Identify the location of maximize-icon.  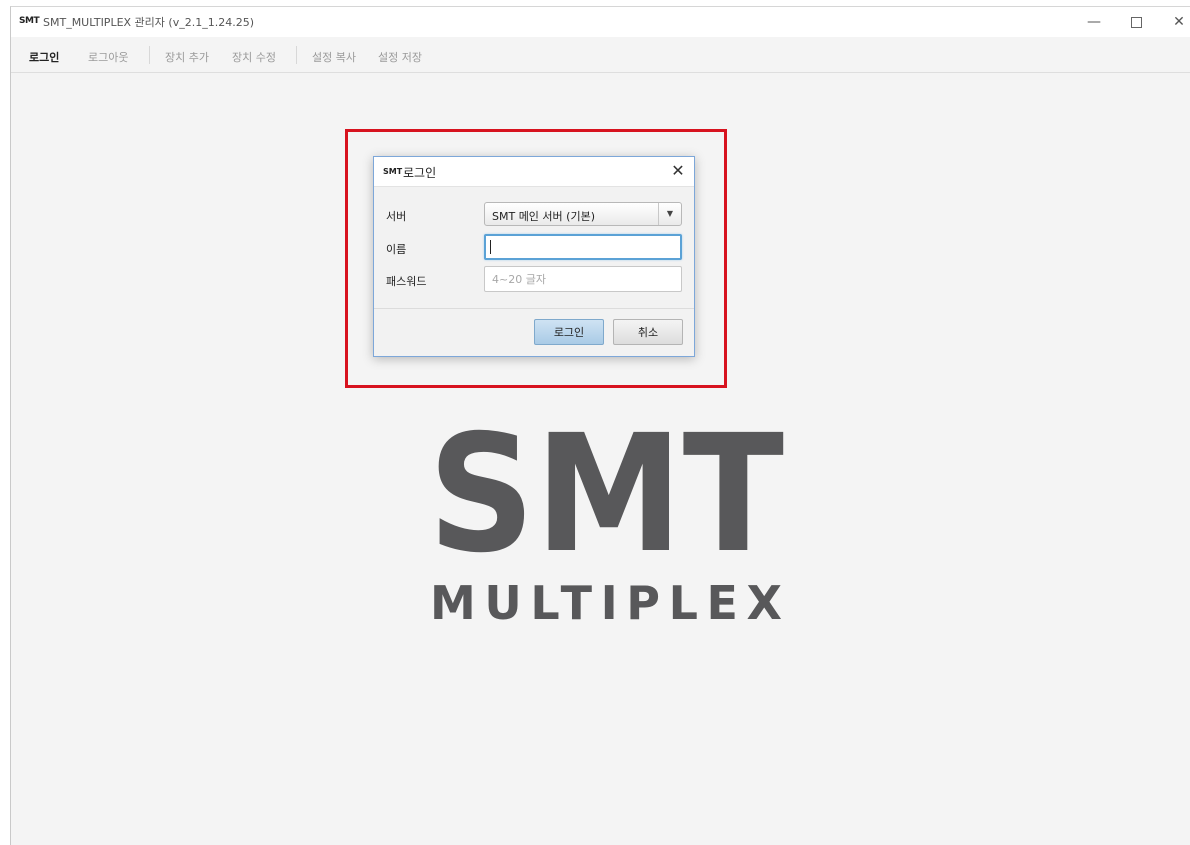
(1136, 22).